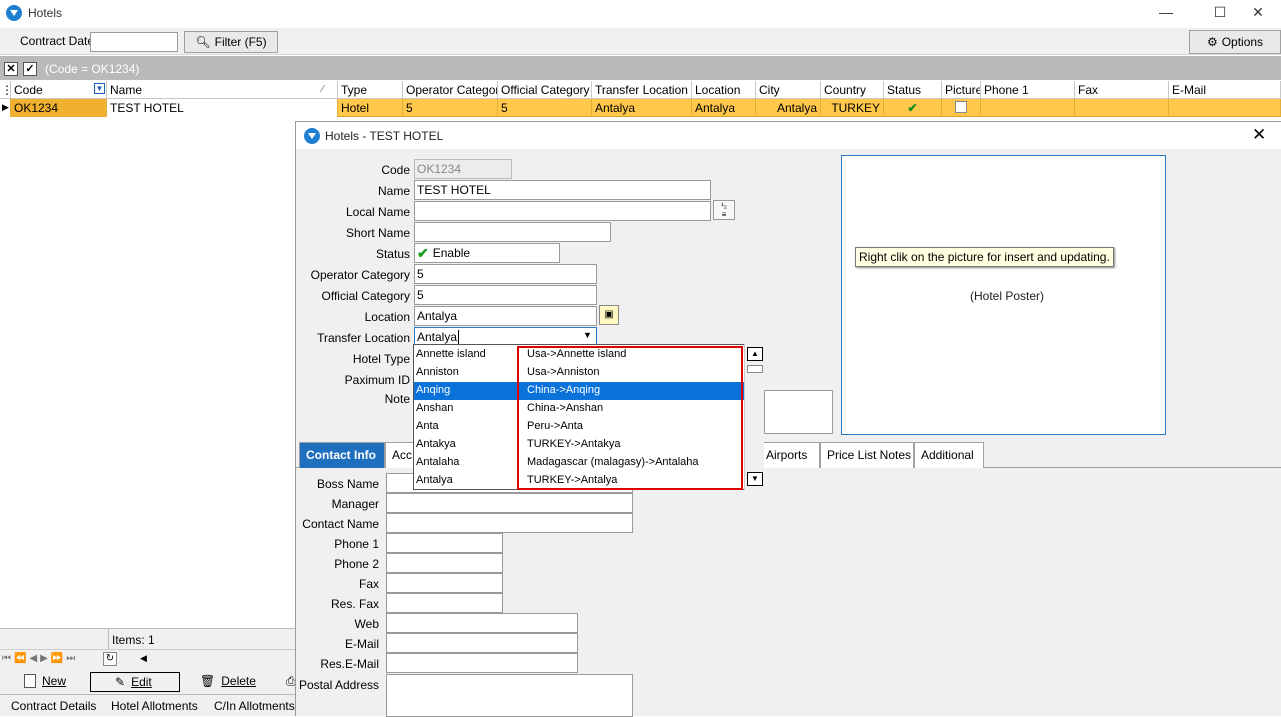 This screenshot has height=717, width=1281. I want to click on cell-type: Hotel, so click(370, 108).